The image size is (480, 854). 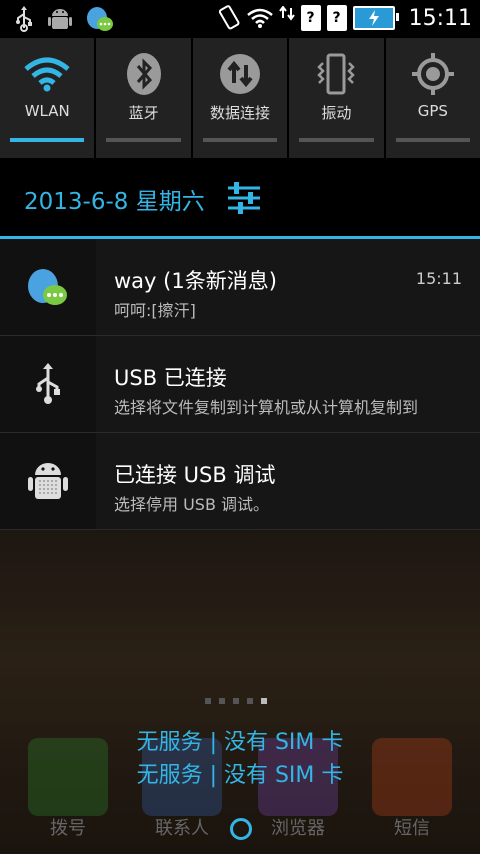 I want to click on tile-label: 振动, so click(x=336, y=113).